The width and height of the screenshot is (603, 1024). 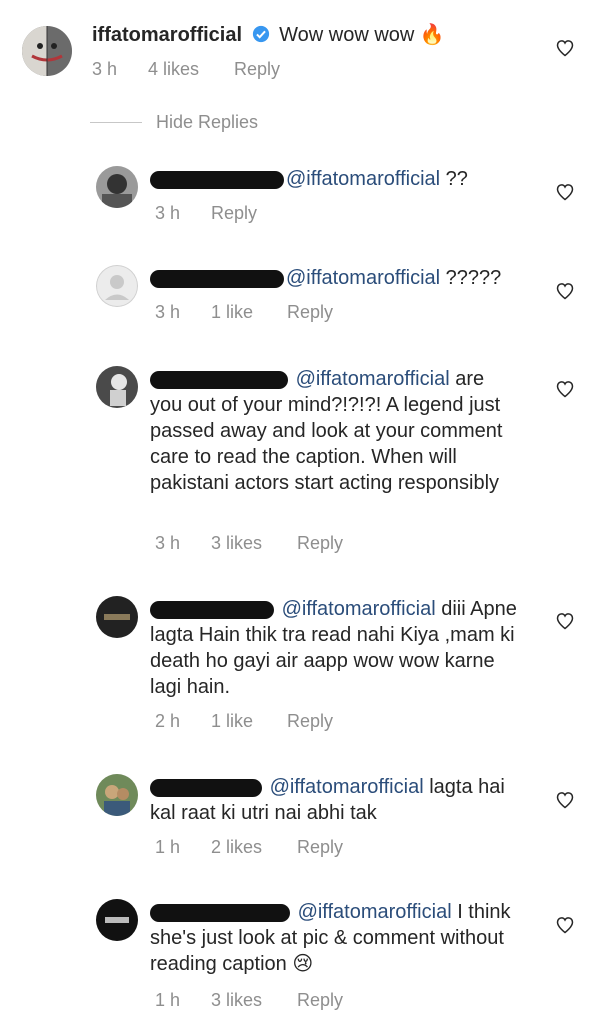 What do you see at coordinates (362, 35) in the screenshot?
I see `comment-text: Wow wow wow 🔥` at bounding box center [362, 35].